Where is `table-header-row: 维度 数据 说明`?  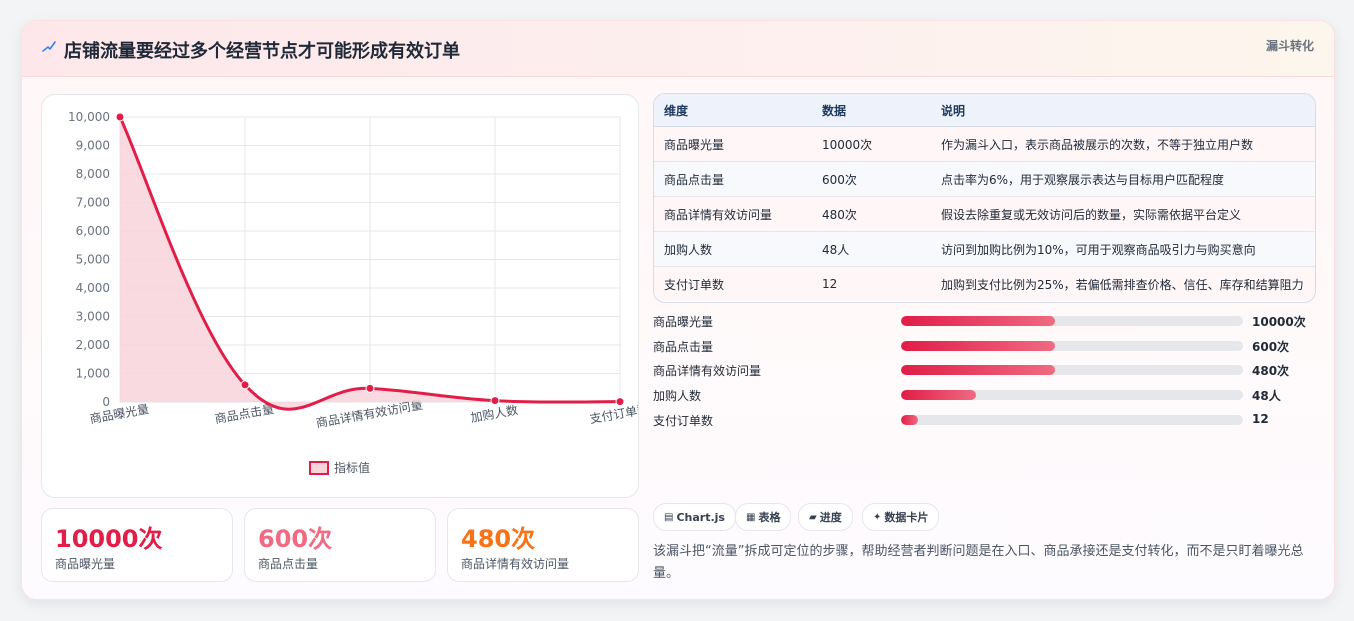 table-header-row: 维度 数据 说明 is located at coordinates (984, 110).